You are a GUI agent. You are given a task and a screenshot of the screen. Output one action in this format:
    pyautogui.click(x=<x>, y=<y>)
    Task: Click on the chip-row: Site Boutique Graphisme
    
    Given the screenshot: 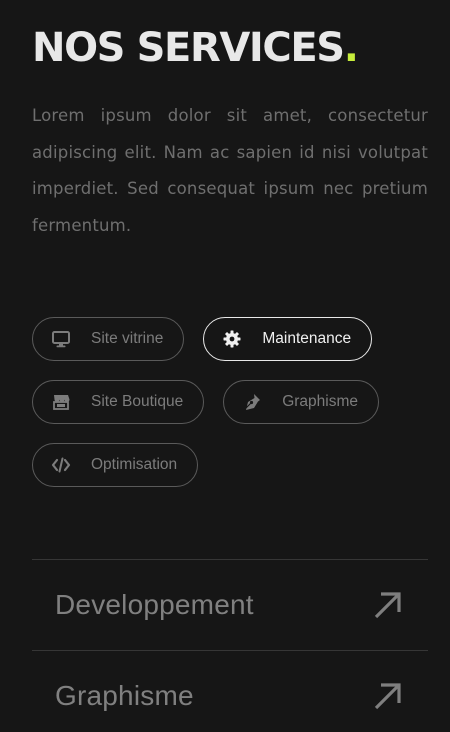 What is the action you would take?
    pyautogui.click(x=230, y=402)
    